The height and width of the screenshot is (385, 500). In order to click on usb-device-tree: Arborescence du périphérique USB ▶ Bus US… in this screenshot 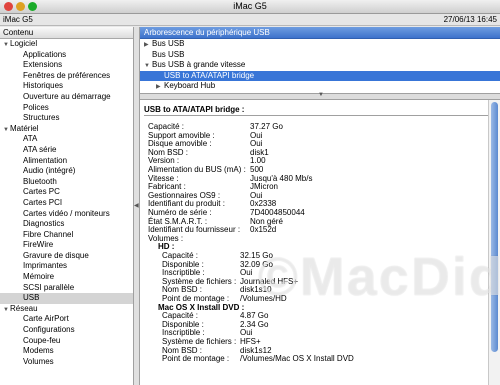, I will do `click(320, 60)`.